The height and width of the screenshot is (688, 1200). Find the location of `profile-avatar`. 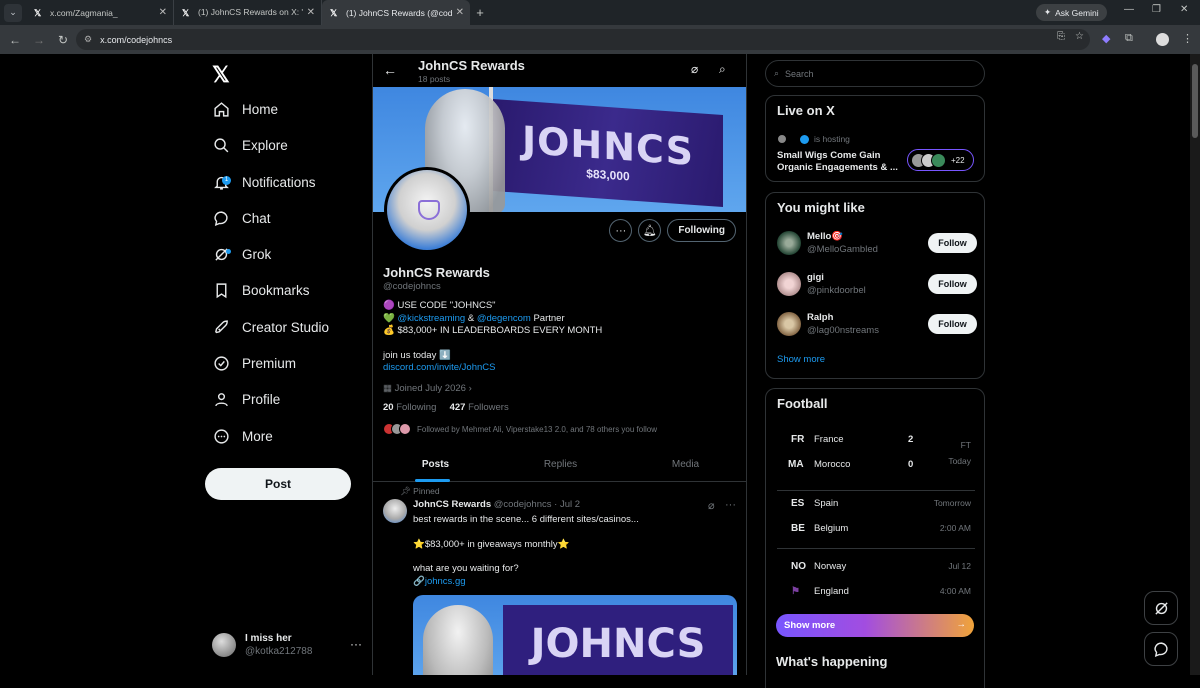

profile-avatar is located at coordinates (427, 210).